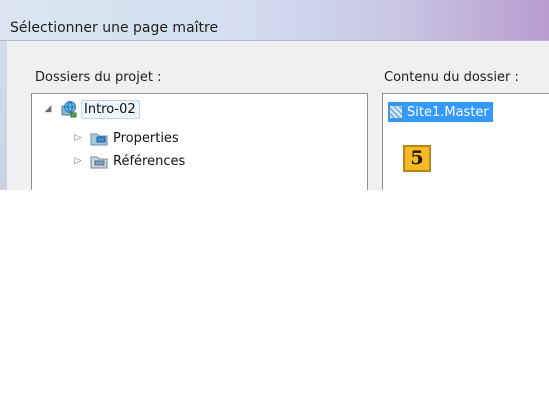 Image resolution: width=549 pixels, height=412 pixels. Describe the element at coordinates (99, 139) in the screenshot. I see `properties-folder-icon` at that location.